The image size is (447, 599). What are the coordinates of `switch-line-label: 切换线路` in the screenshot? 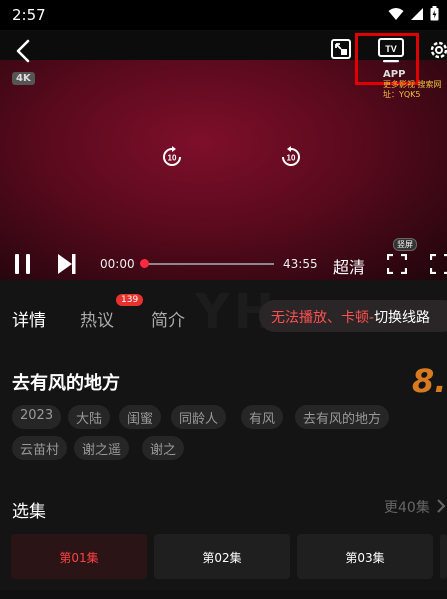 It's located at (402, 318).